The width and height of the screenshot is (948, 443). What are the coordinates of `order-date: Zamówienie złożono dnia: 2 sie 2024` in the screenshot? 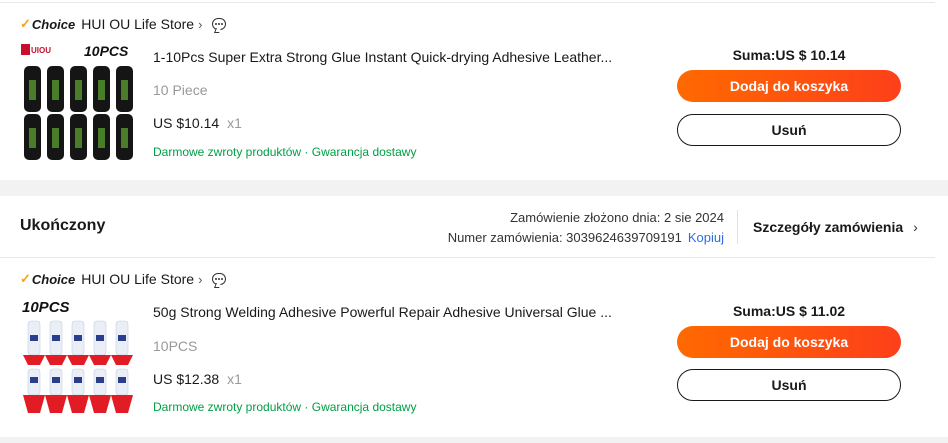 It's located at (617, 217).